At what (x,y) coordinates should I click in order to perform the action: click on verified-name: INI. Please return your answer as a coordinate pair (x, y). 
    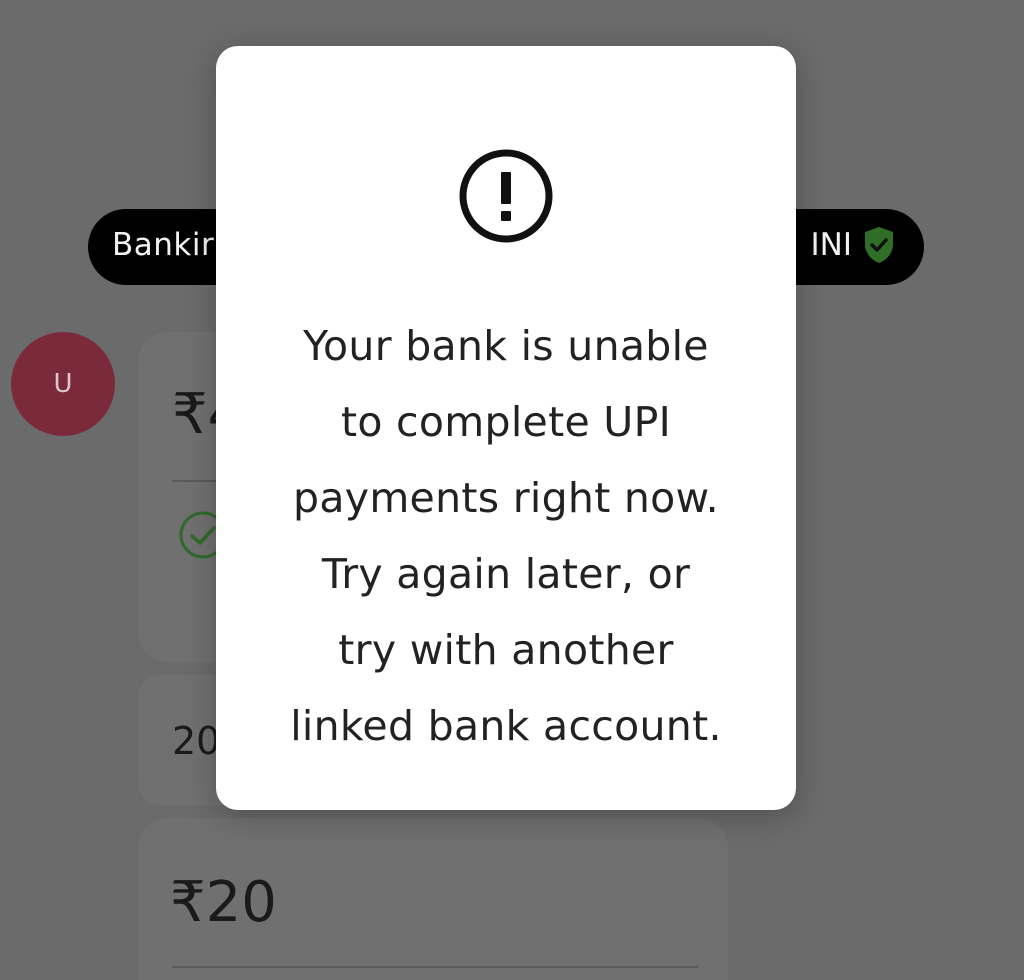
    Looking at the image, I should click on (853, 245).